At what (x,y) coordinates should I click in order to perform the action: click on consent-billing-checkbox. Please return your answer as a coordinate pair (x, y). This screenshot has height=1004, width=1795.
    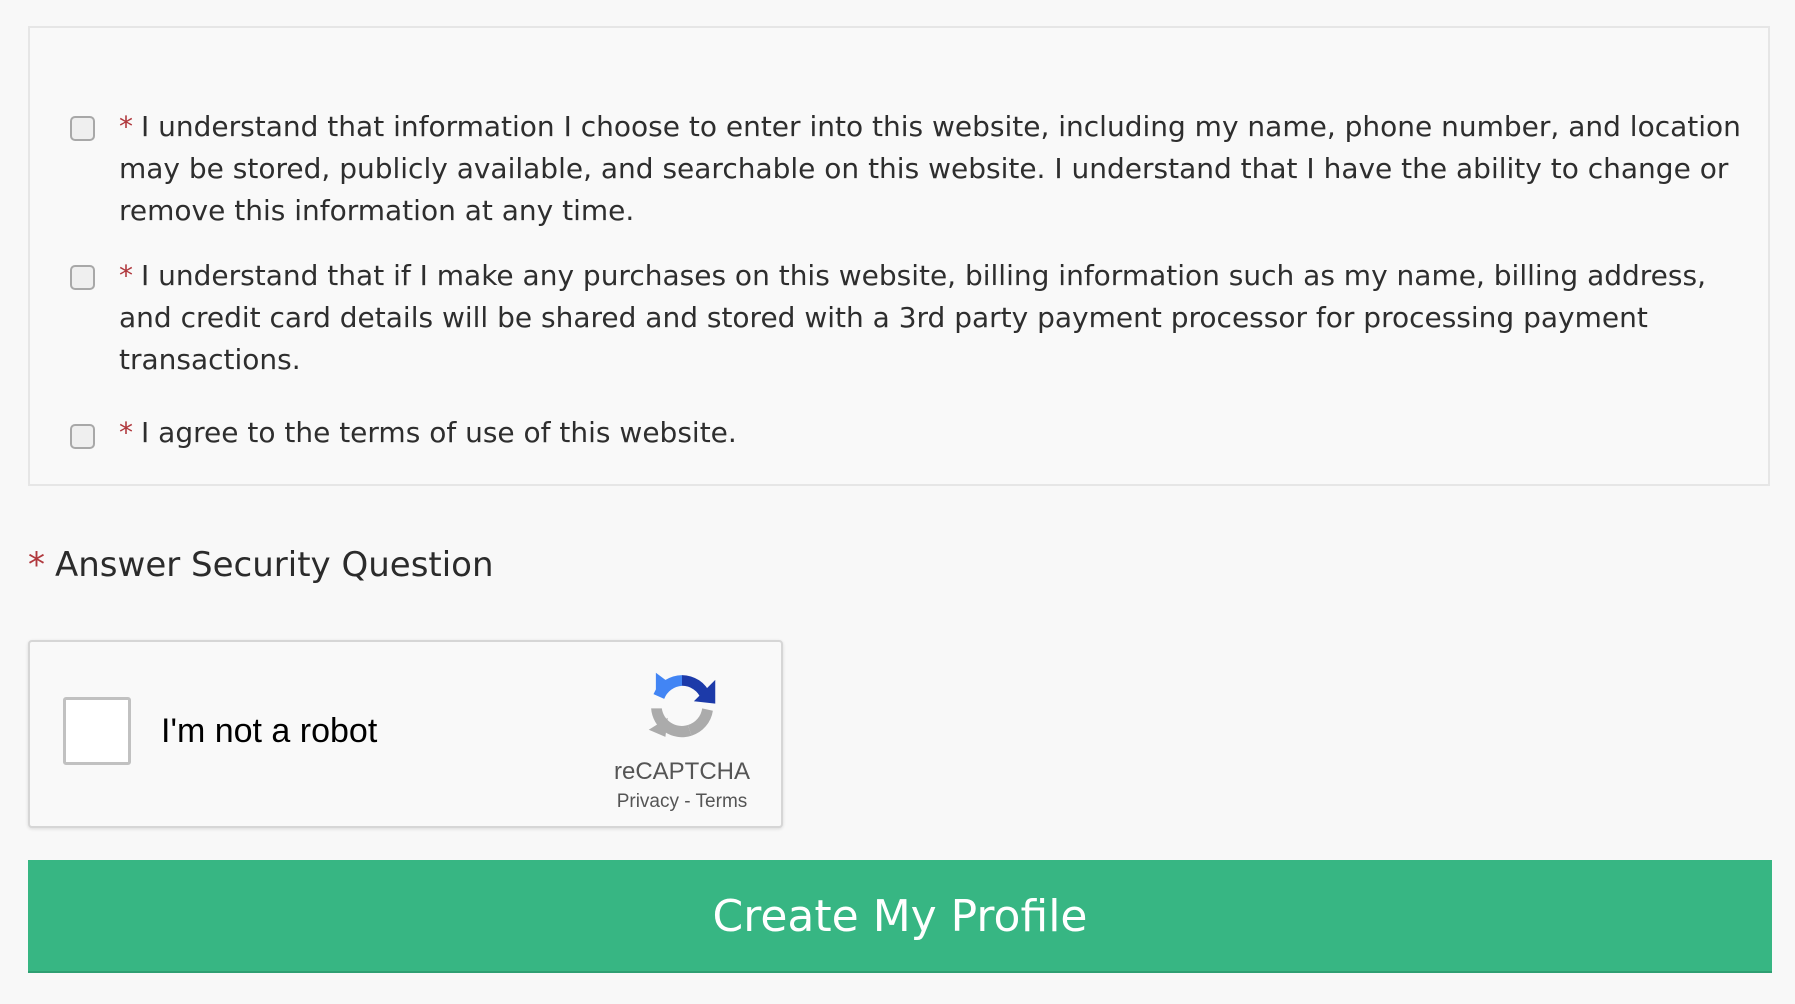
    Looking at the image, I should click on (82, 277).